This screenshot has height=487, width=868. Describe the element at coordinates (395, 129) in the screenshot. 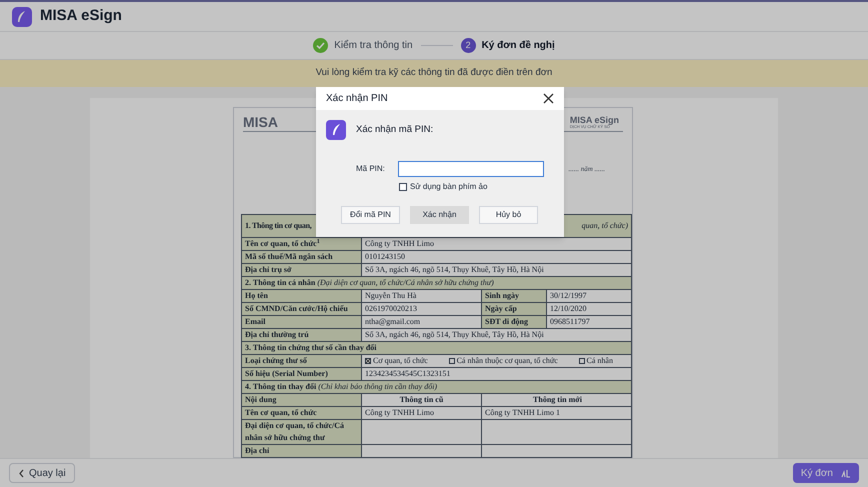

I see `dialog-heading: Xác nhận mã PIN:` at that location.